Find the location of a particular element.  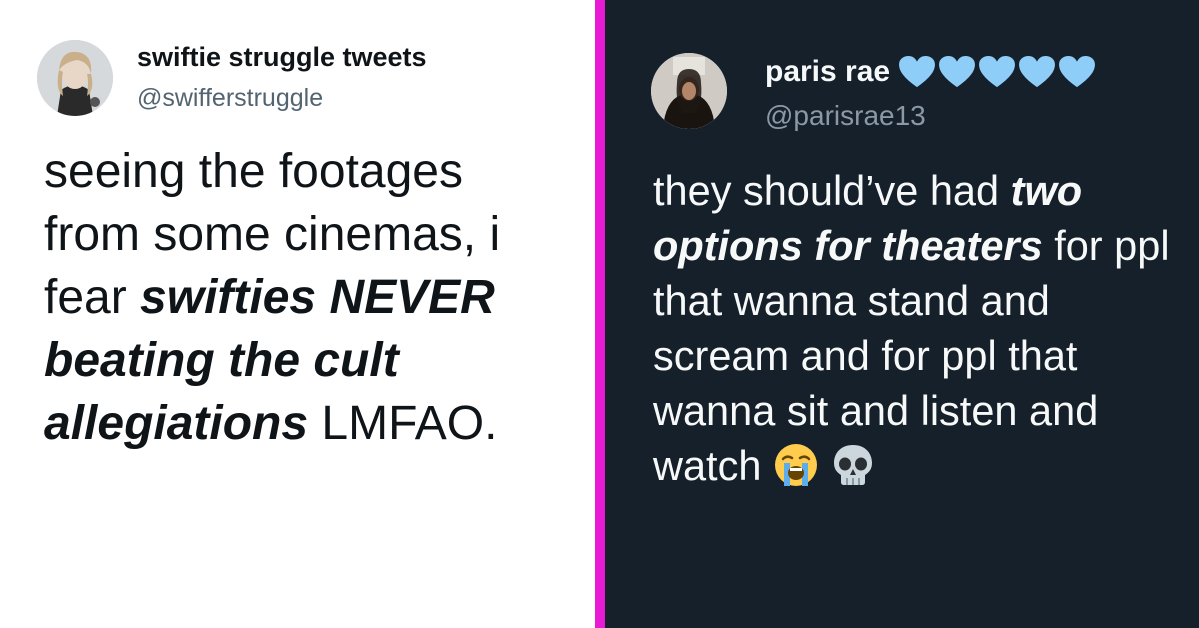

left-user-handle: @swifferstruggle is located at coordinates (230, 98).